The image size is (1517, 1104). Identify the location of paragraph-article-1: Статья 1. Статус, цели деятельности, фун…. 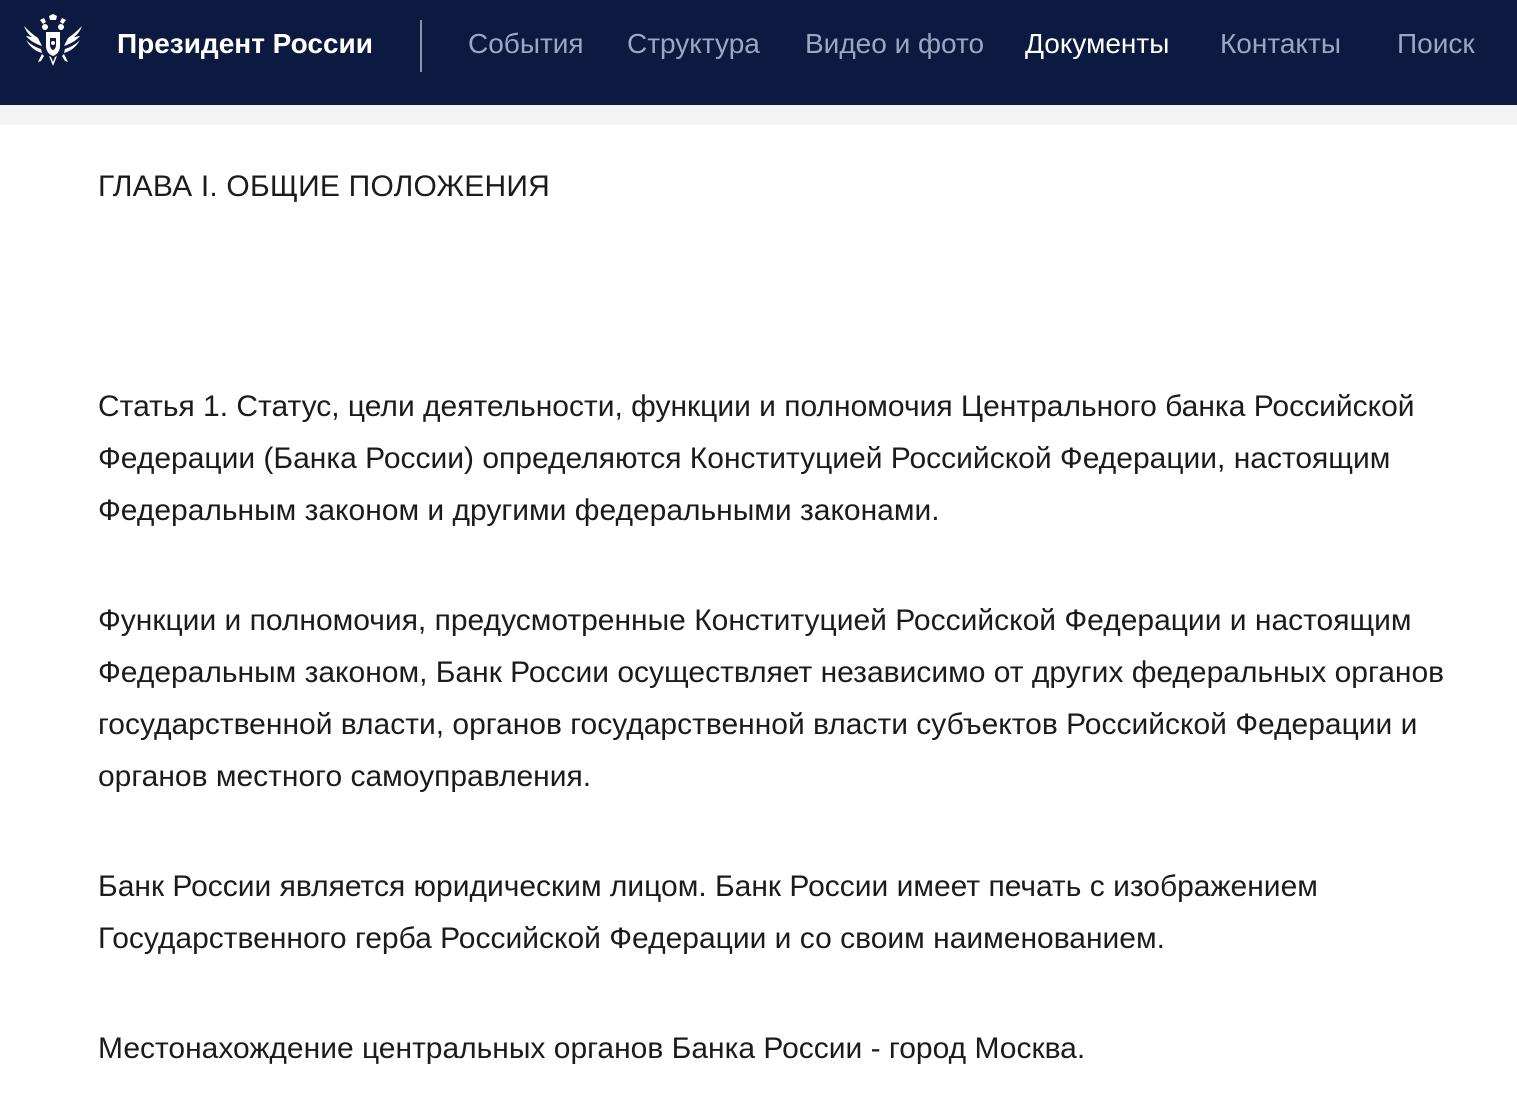
(756, 458).